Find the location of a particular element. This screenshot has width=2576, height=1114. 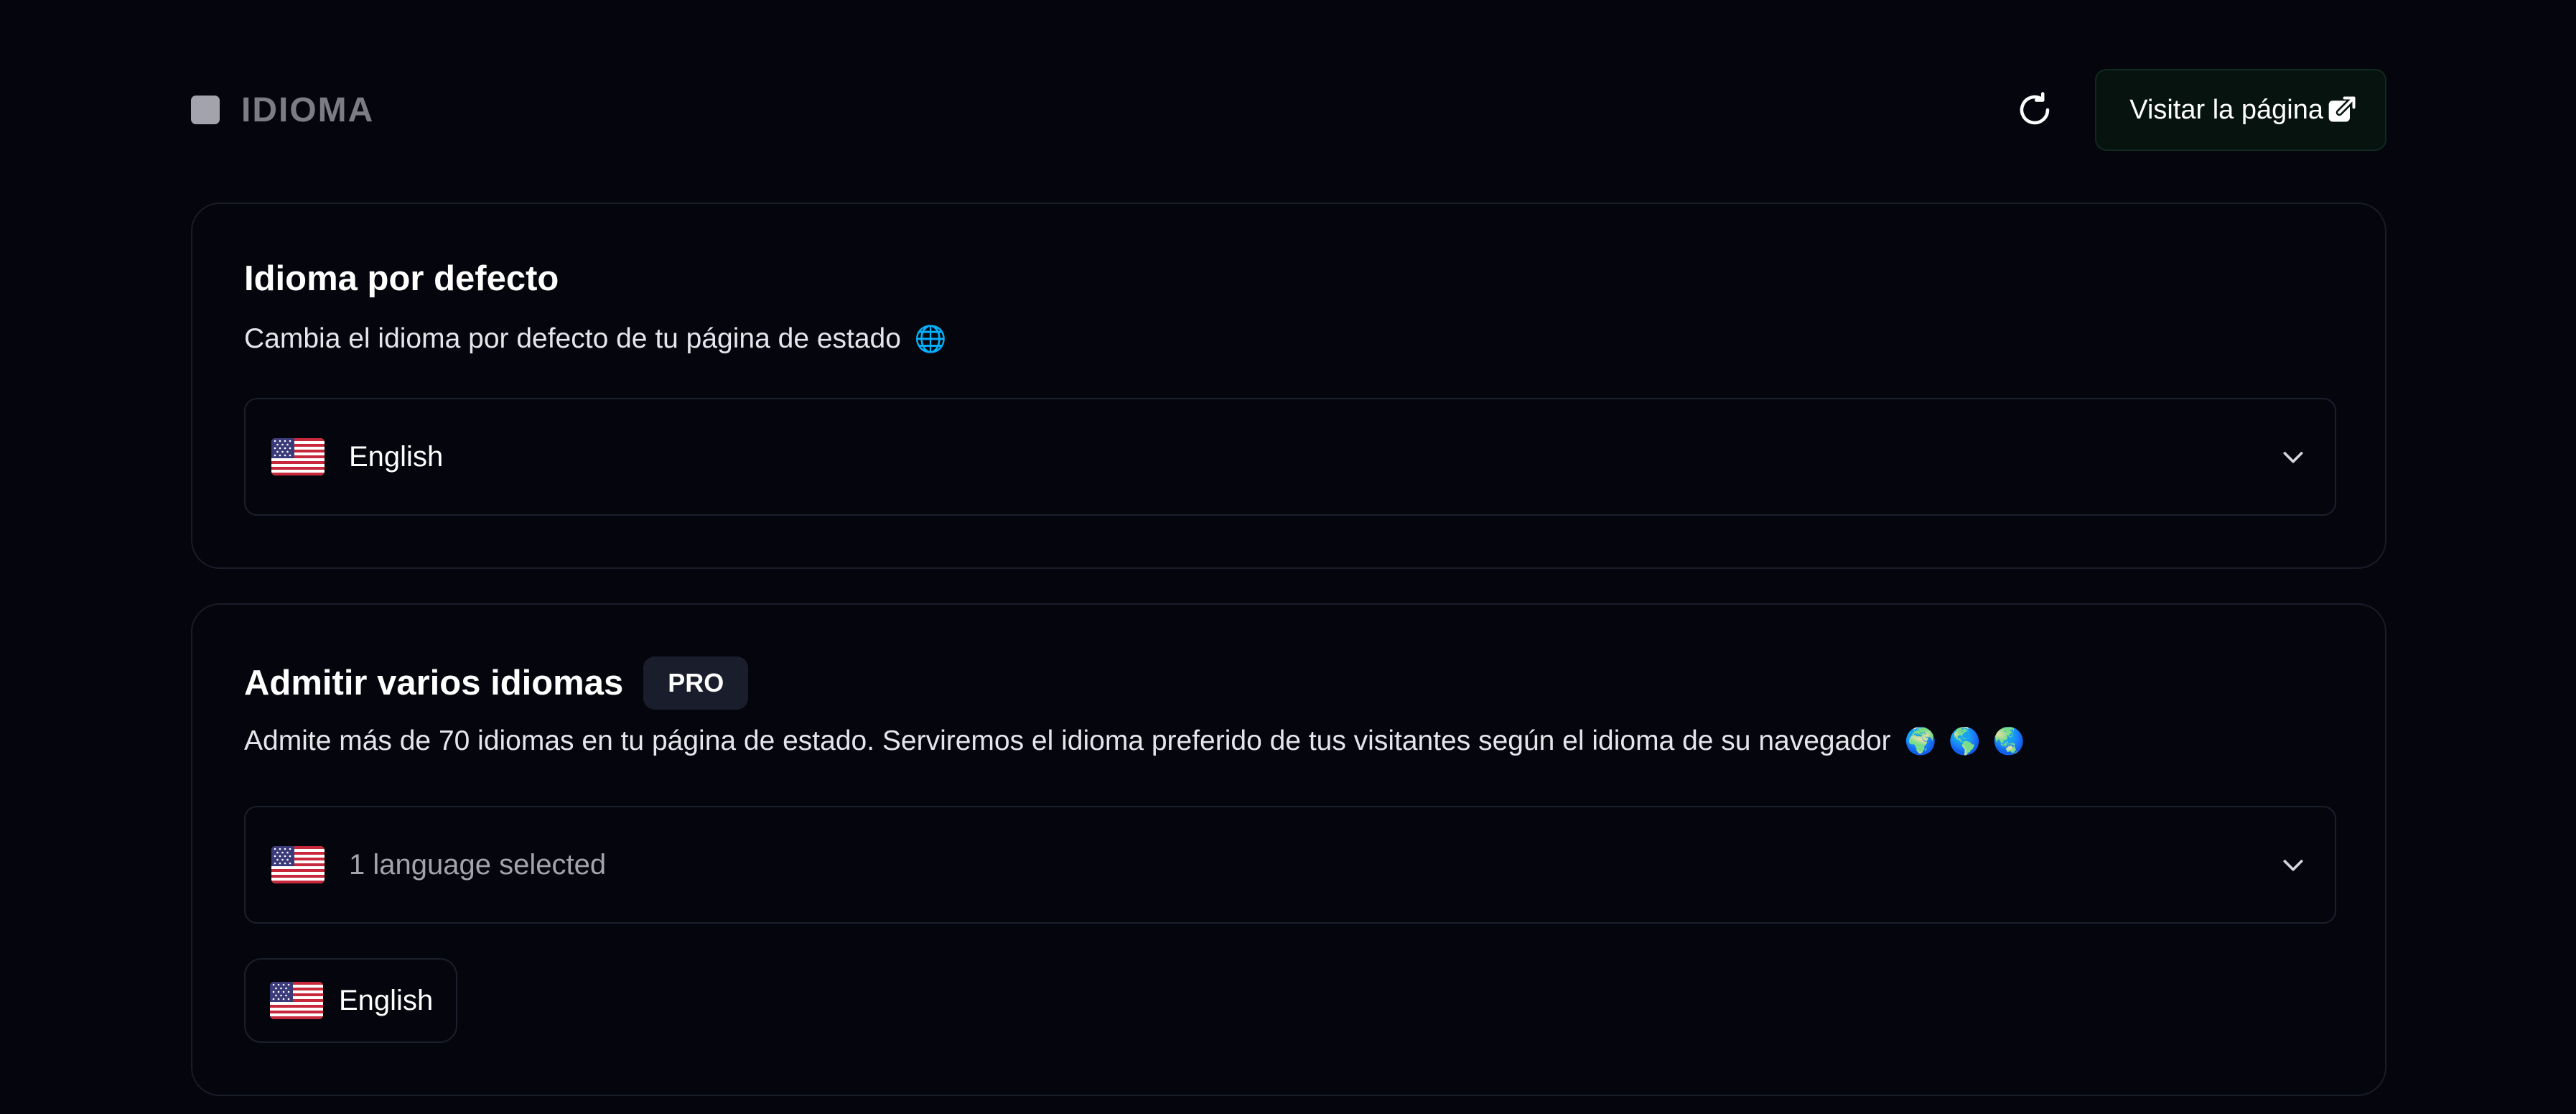

refresh-icon is located at coordinates (2035, 108).